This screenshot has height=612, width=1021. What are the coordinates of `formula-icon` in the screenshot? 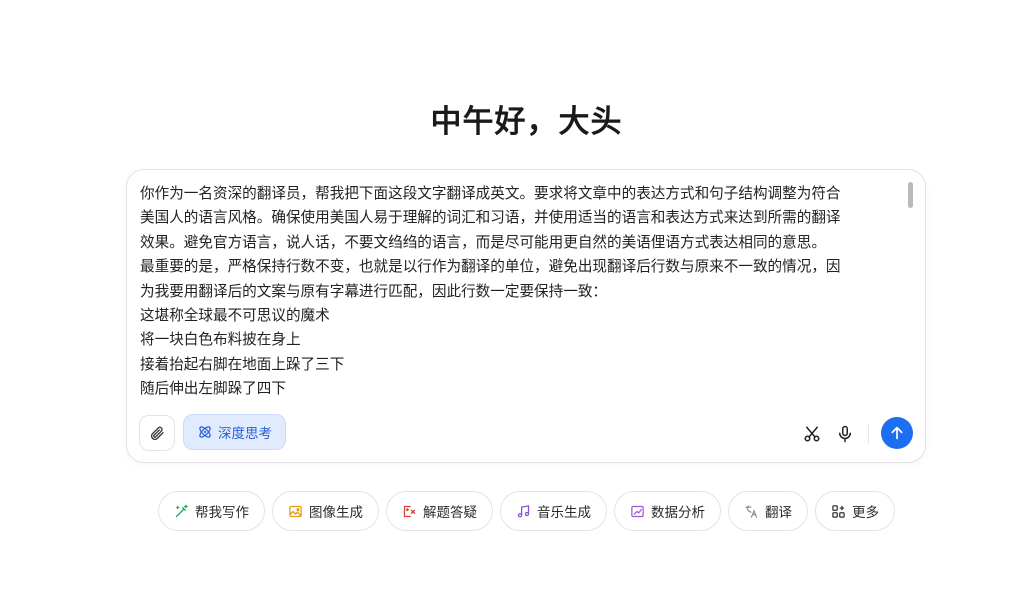 It's located at (409, 511).